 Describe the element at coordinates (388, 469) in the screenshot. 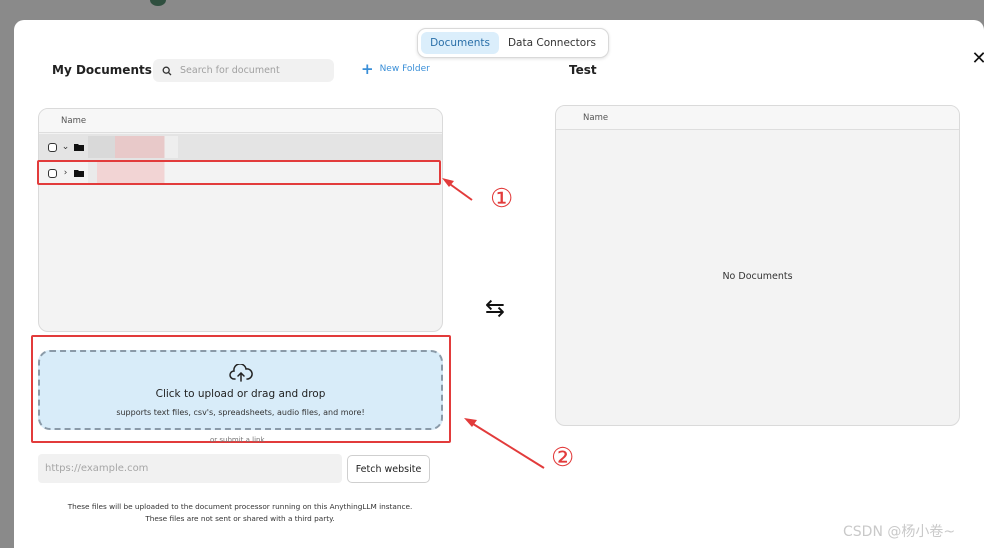

I see `fetch-website-button: Fetch website` at that location.